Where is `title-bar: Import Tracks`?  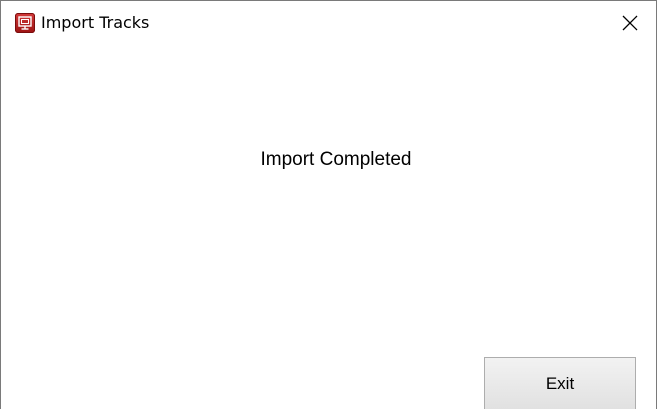 title-bar: Import Tracks is located at coordinates (328, 19).